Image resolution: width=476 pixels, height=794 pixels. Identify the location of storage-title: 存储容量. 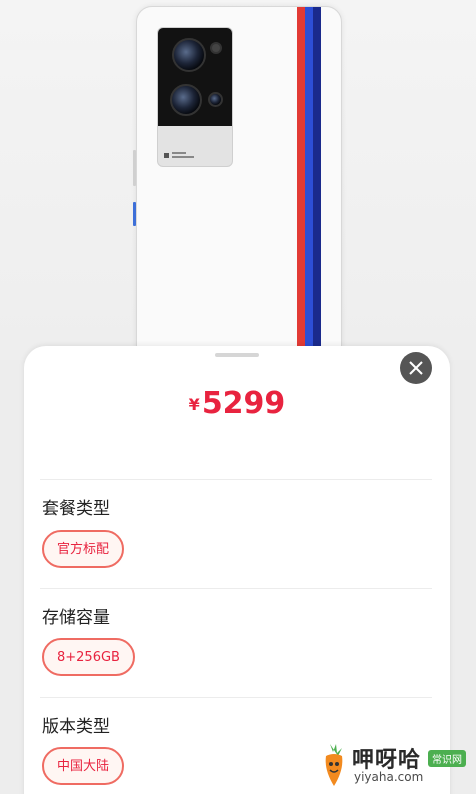
(76, 618).